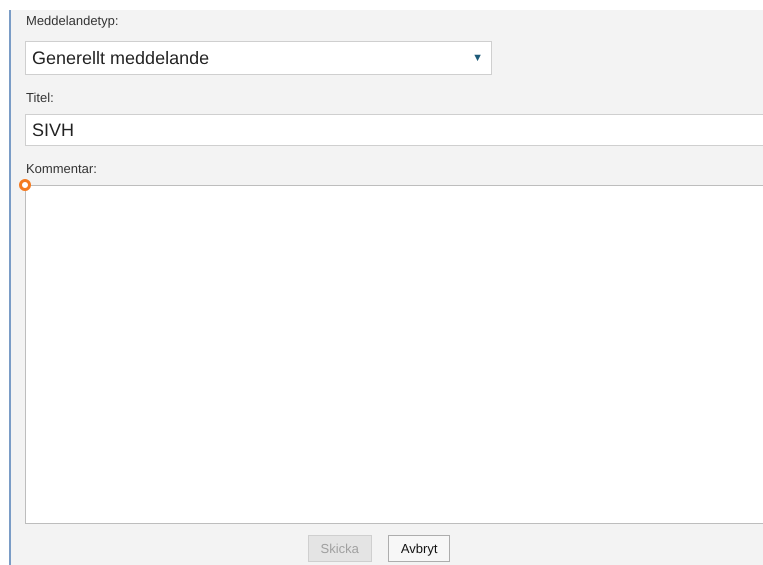 The height and width of the screenshot is (565, 763). What do you see at coordinates (40, 98) in the screenshot?
I see `field-label: Titel:` at bounding box center [40, 98].